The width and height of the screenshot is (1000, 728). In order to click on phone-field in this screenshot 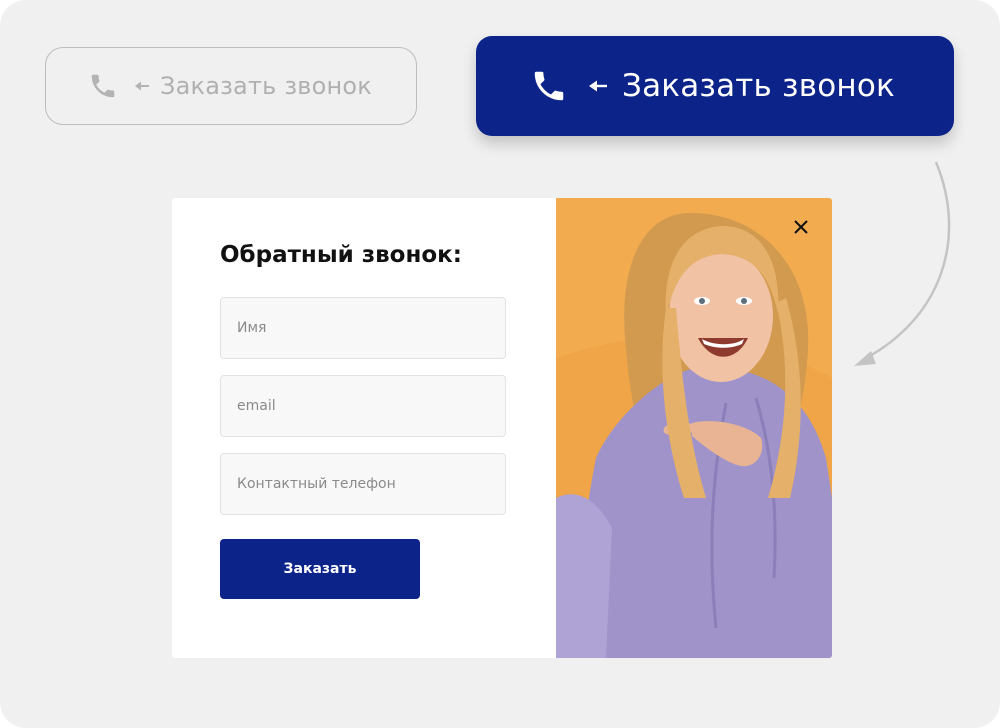, I will do `click(363, 484)`.